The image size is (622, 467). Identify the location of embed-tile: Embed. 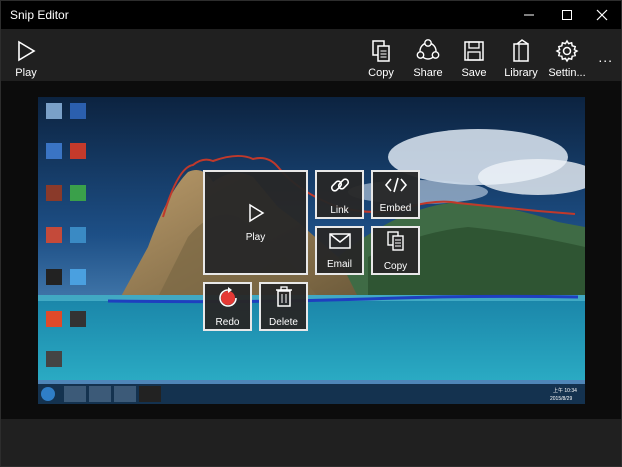
(395, 194).